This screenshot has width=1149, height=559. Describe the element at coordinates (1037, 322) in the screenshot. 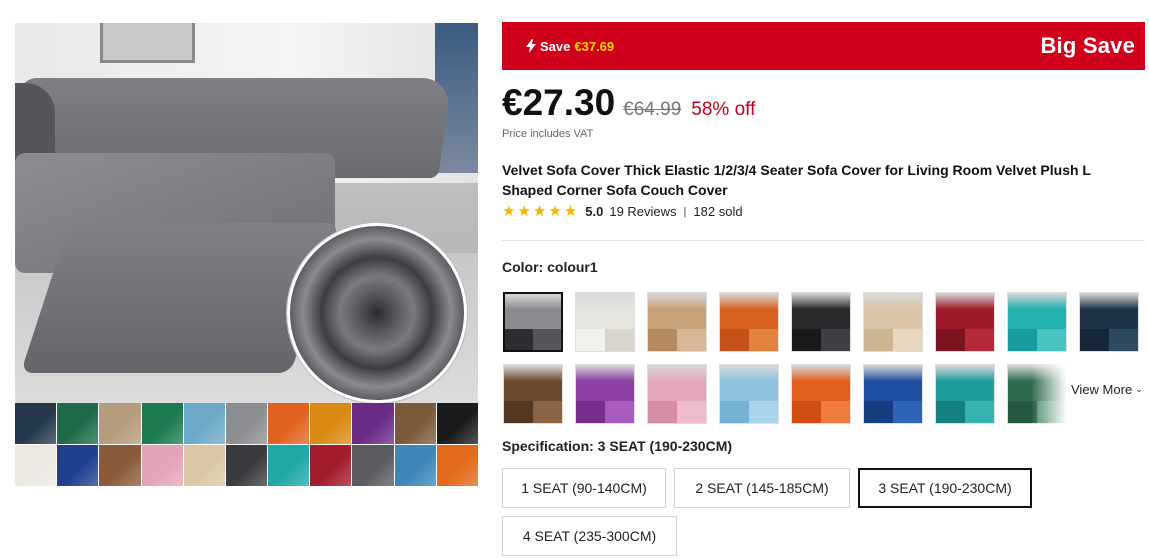

I see `color-variant-colour8` at that location.